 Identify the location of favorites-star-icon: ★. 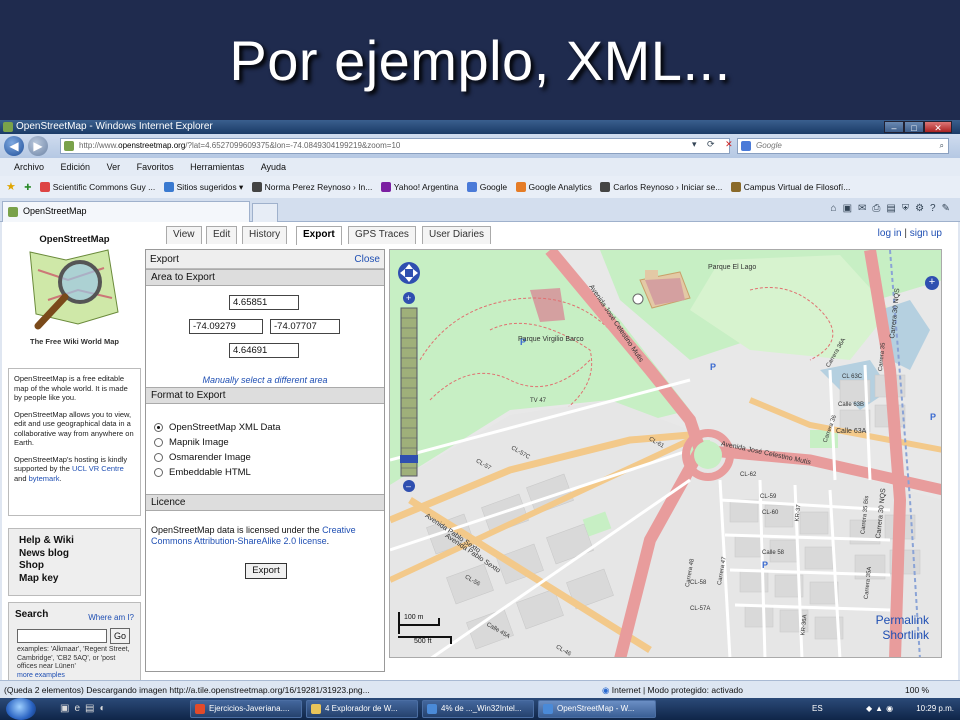
(11, 187).